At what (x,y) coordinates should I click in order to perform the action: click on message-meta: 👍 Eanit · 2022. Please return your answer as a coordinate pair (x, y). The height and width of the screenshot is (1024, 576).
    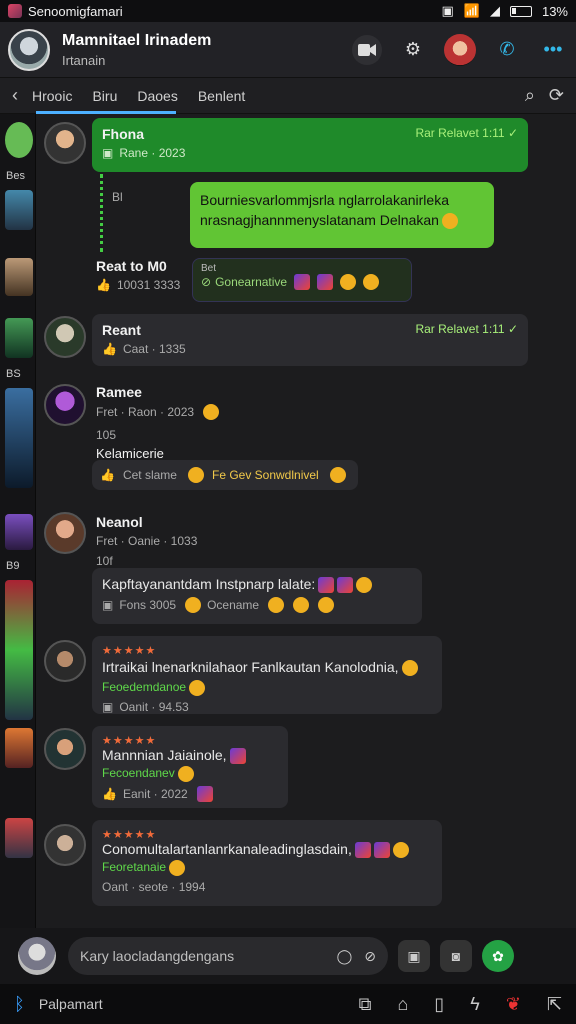
    Looking at the image, I should click on (190, 793).